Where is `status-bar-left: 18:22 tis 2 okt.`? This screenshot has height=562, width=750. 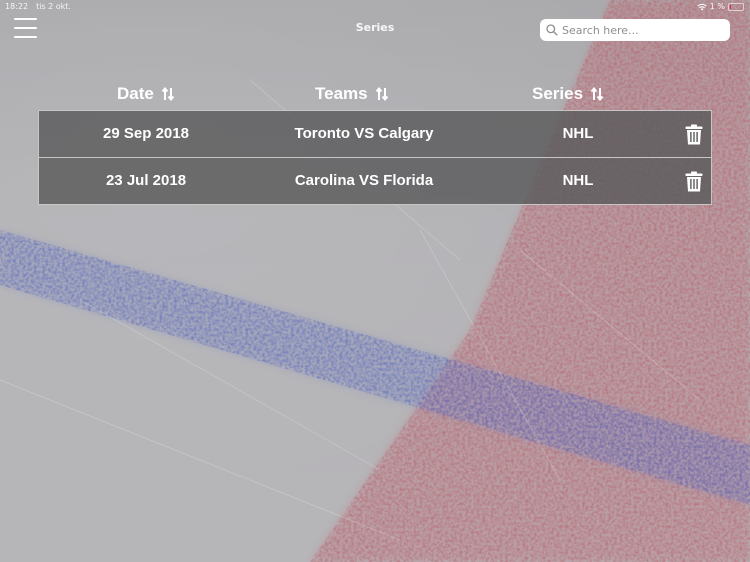
status-bar-left: 18:22 tis 2 okt. is located at coordinates (38, 6).